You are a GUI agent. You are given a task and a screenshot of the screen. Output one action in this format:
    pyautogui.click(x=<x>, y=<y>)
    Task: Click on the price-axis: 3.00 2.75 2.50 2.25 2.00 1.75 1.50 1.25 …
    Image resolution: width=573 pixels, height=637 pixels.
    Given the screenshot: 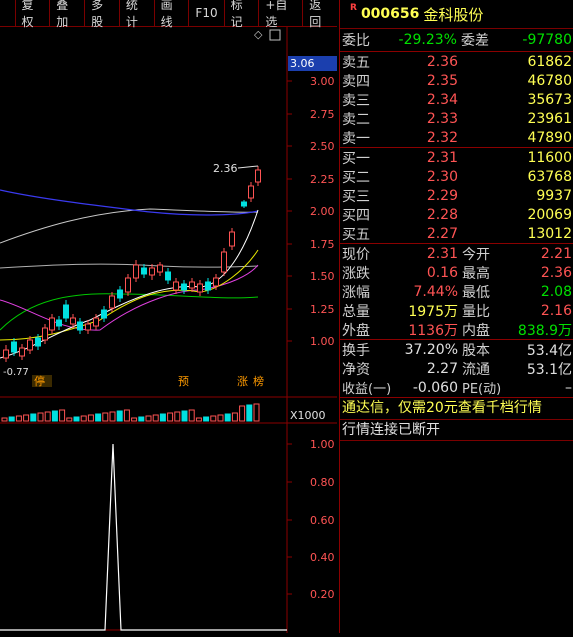 What is the action you would take?
    pyautogui.click(x=311, y=211)
    